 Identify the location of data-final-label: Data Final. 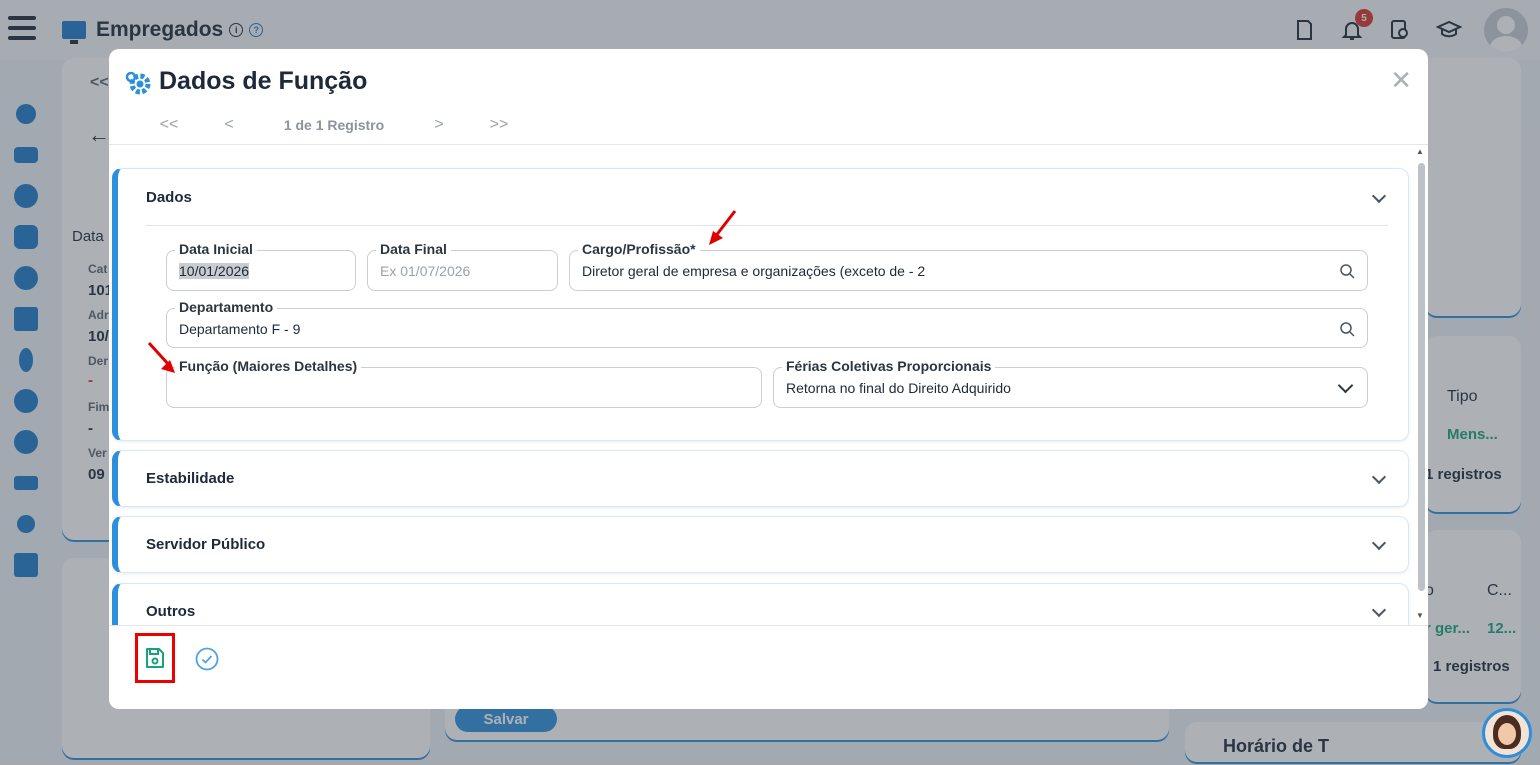
(413, 249).